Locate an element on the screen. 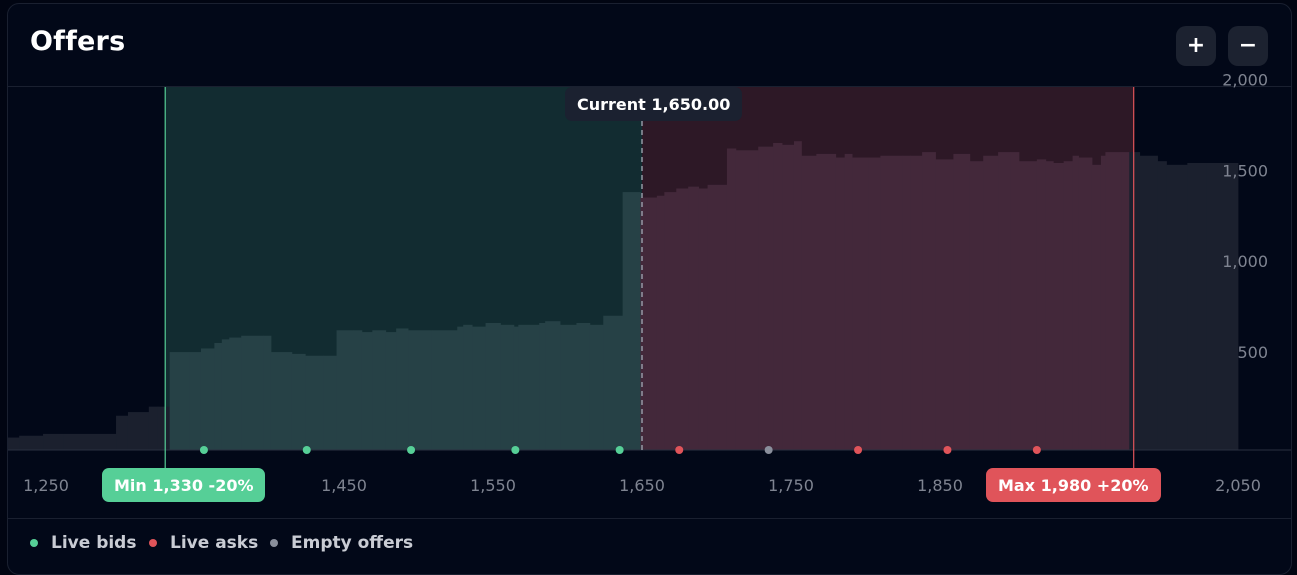 The width and height of the screenshot is (1297, 575). x-tick-label: 1,250 is located at coordinates (46, 485).